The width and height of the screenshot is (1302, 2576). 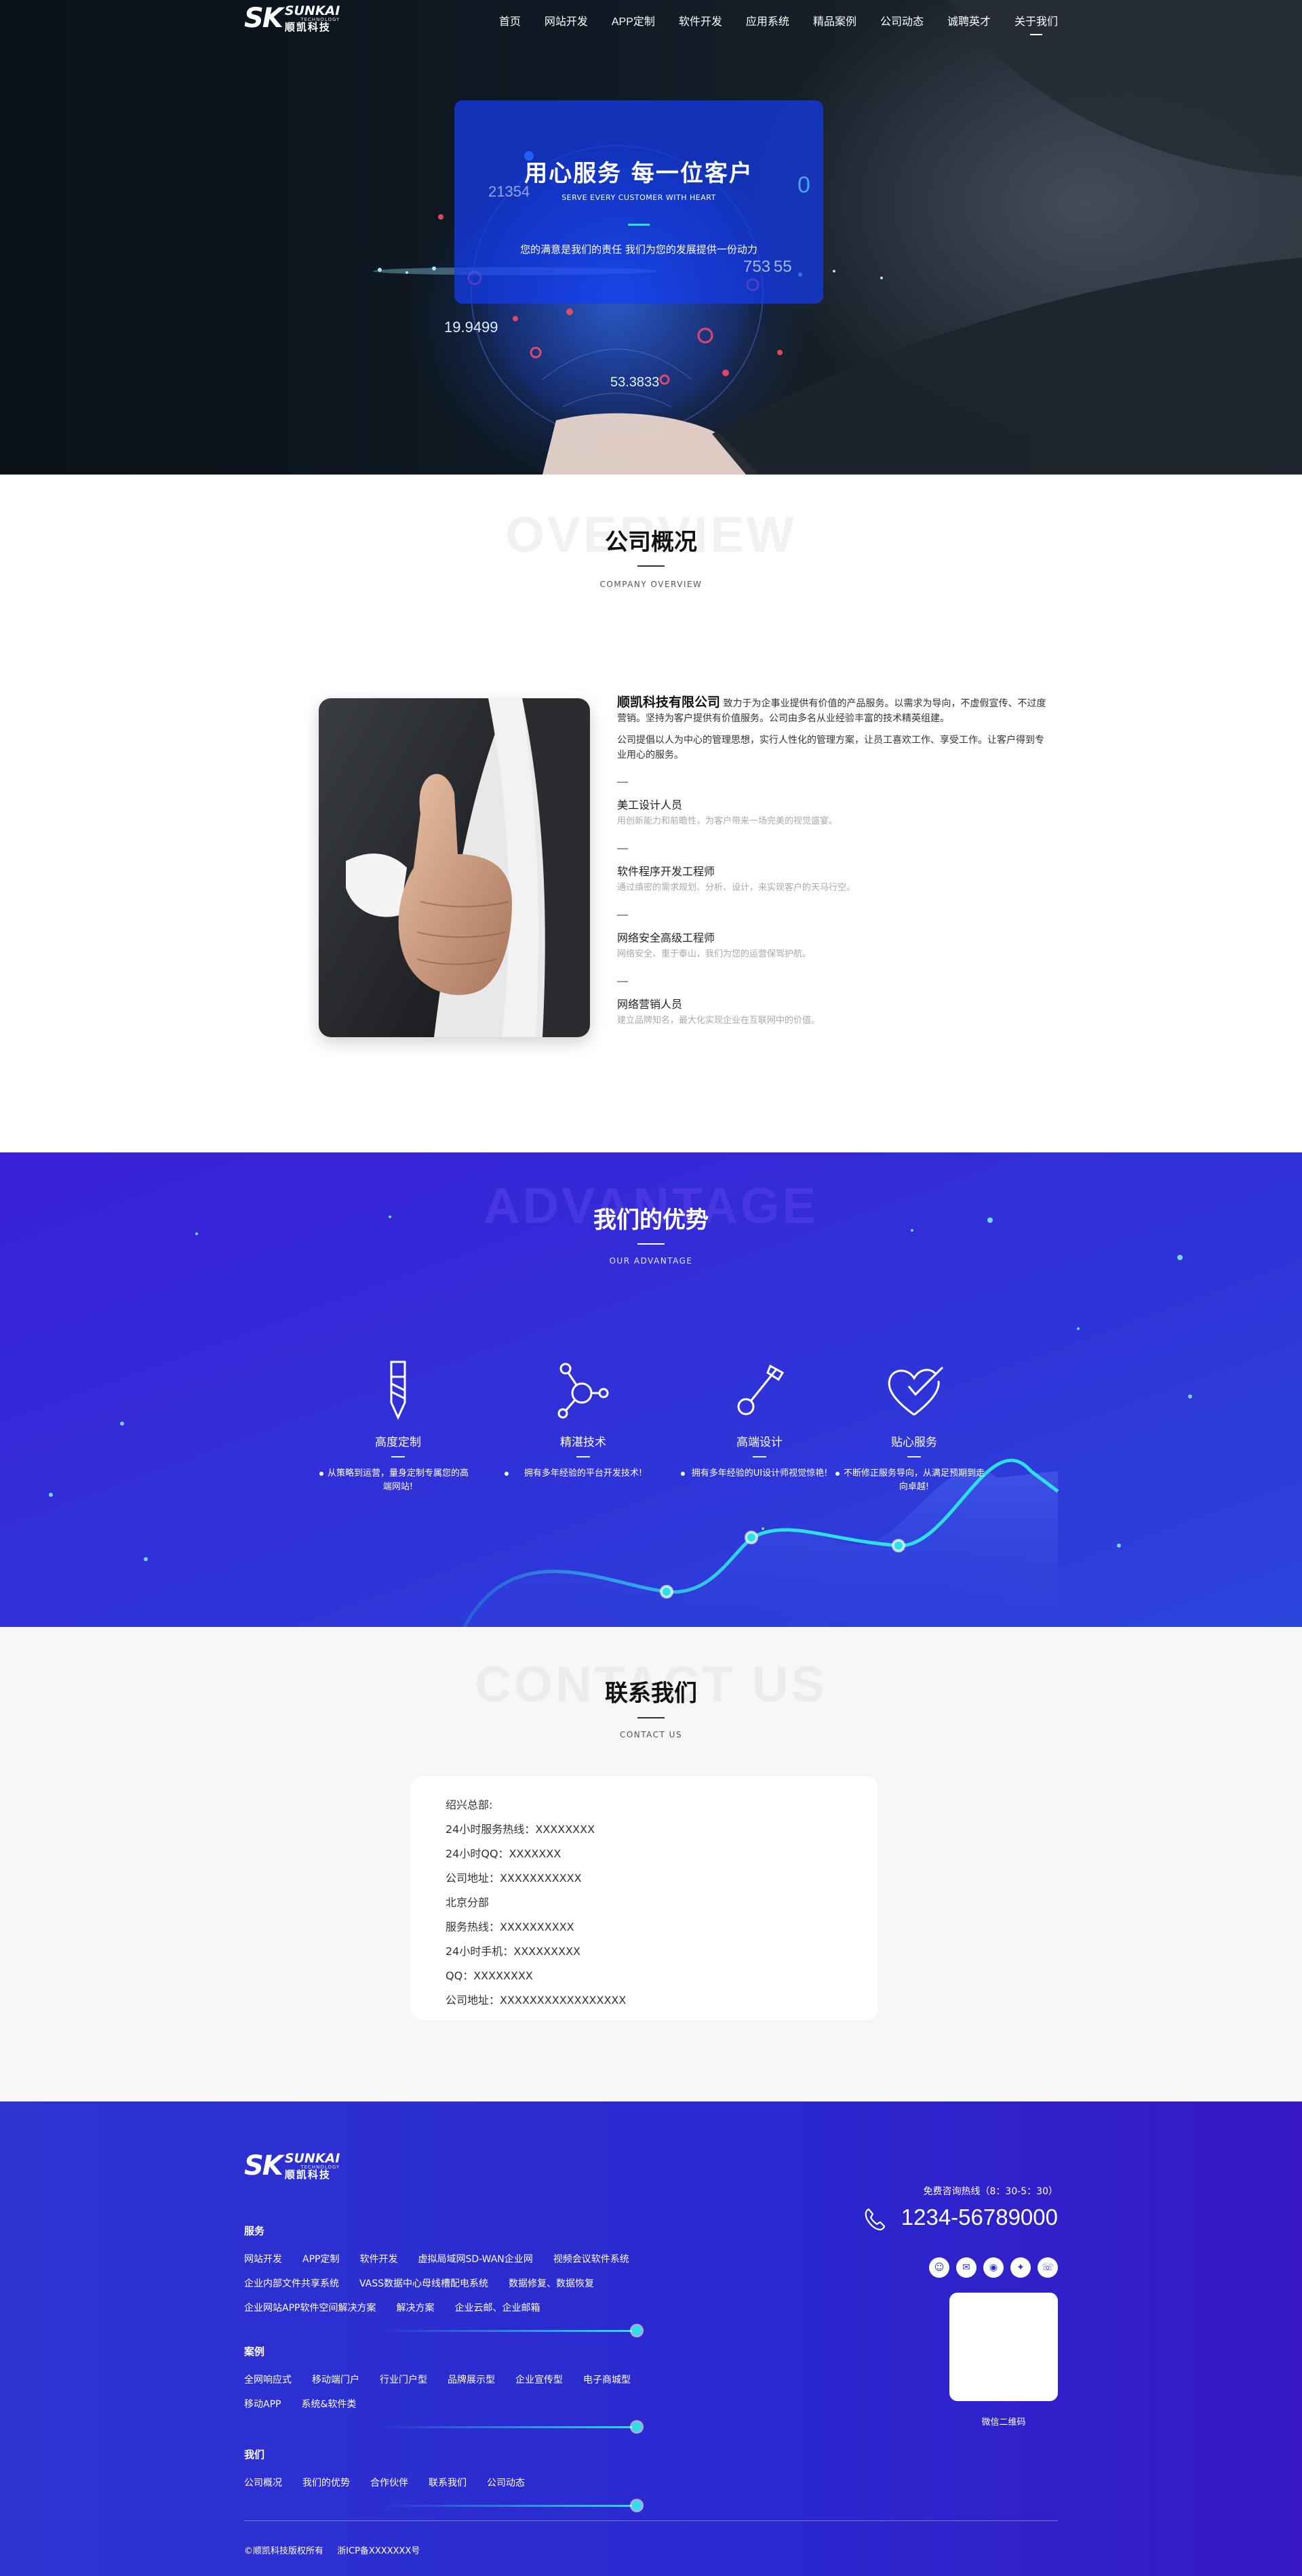 I want to click on overview-title: 公司概况, so click(x=651, y=542).